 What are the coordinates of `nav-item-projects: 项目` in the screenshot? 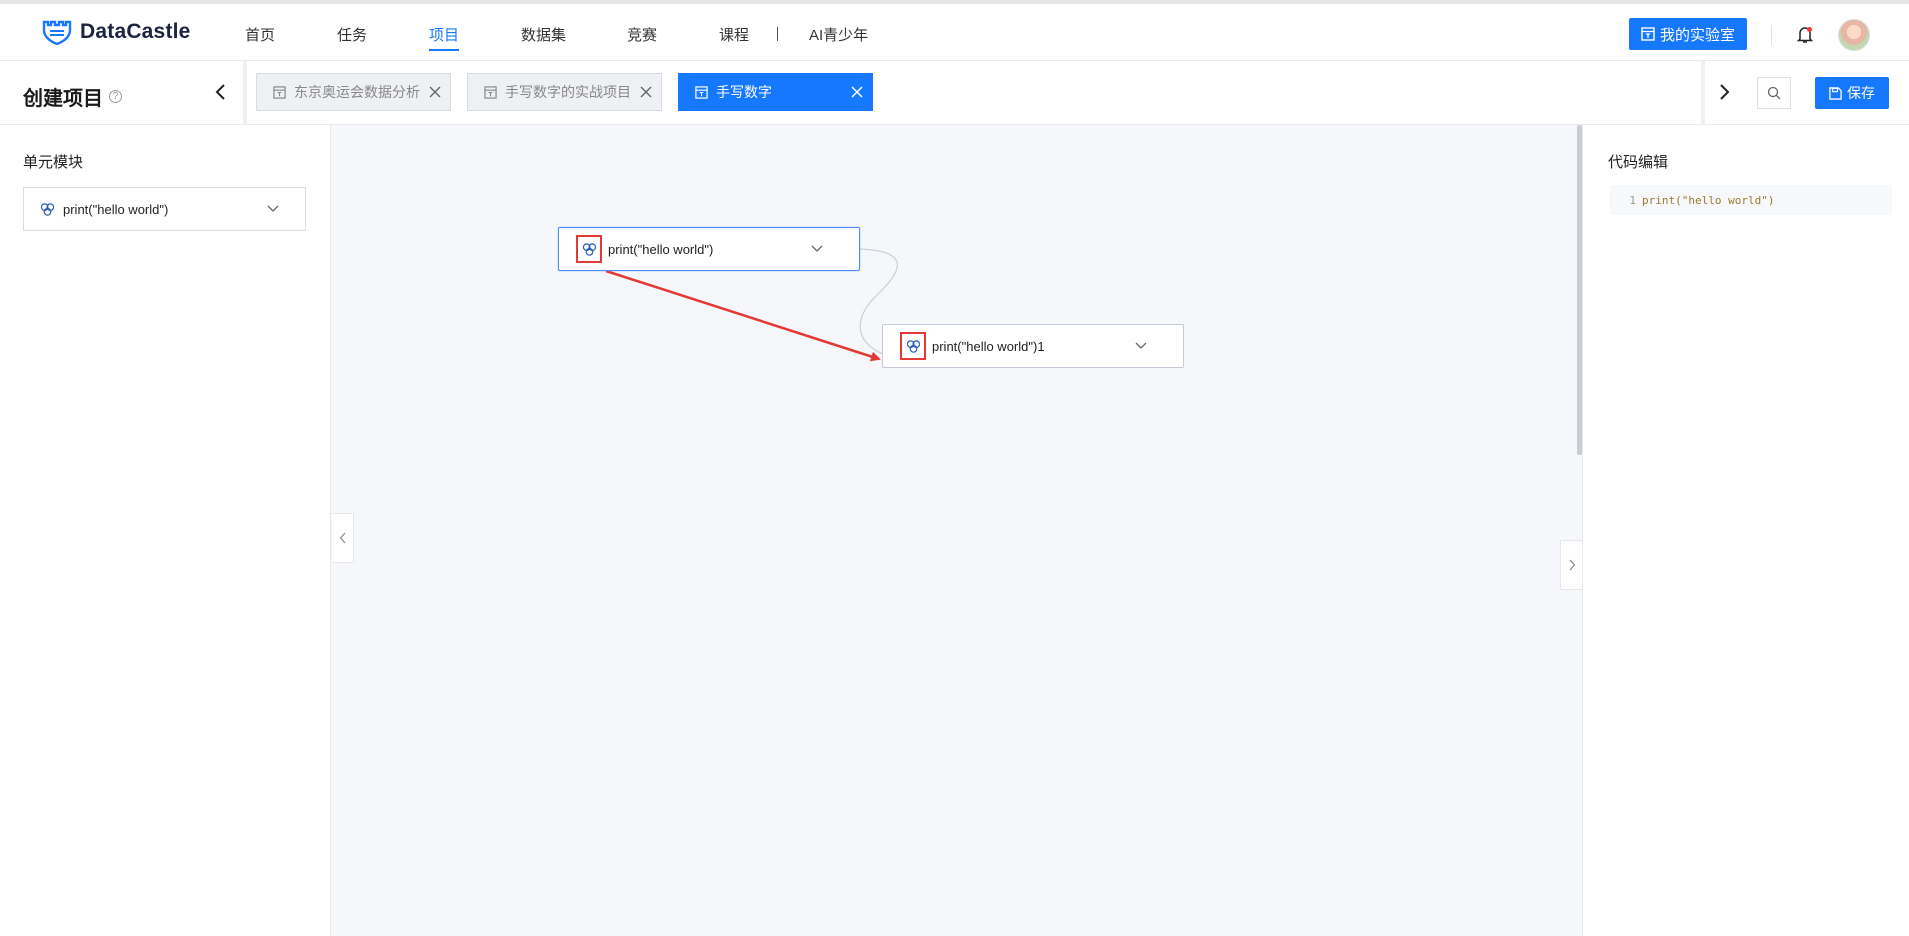 It's located at (444, 44).